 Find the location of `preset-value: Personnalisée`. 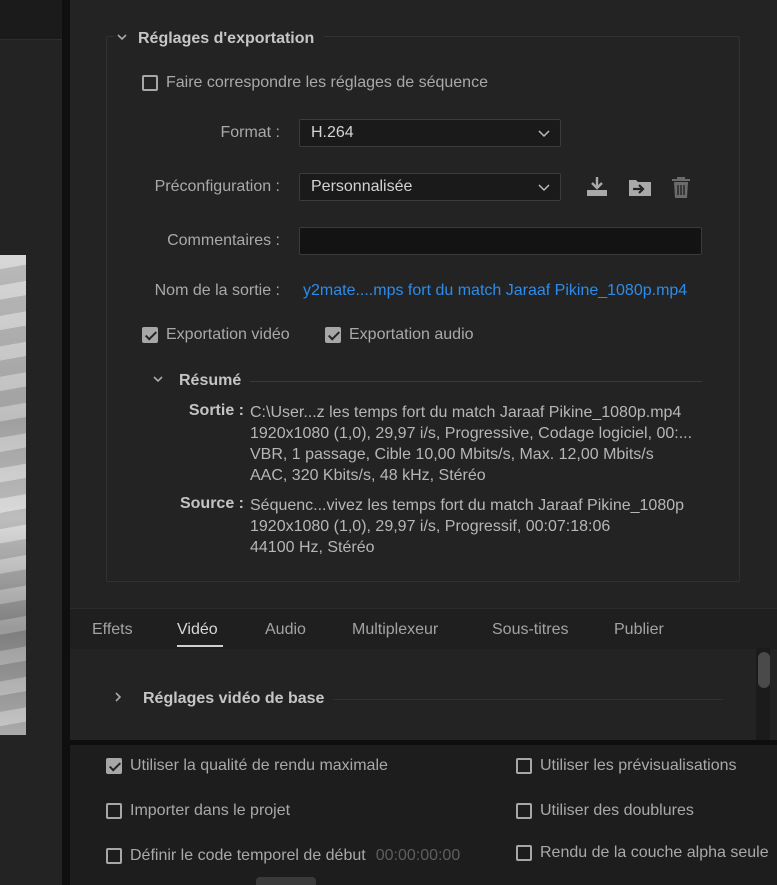

preset-value: Personnalisée is located at coordinates (362, 186).